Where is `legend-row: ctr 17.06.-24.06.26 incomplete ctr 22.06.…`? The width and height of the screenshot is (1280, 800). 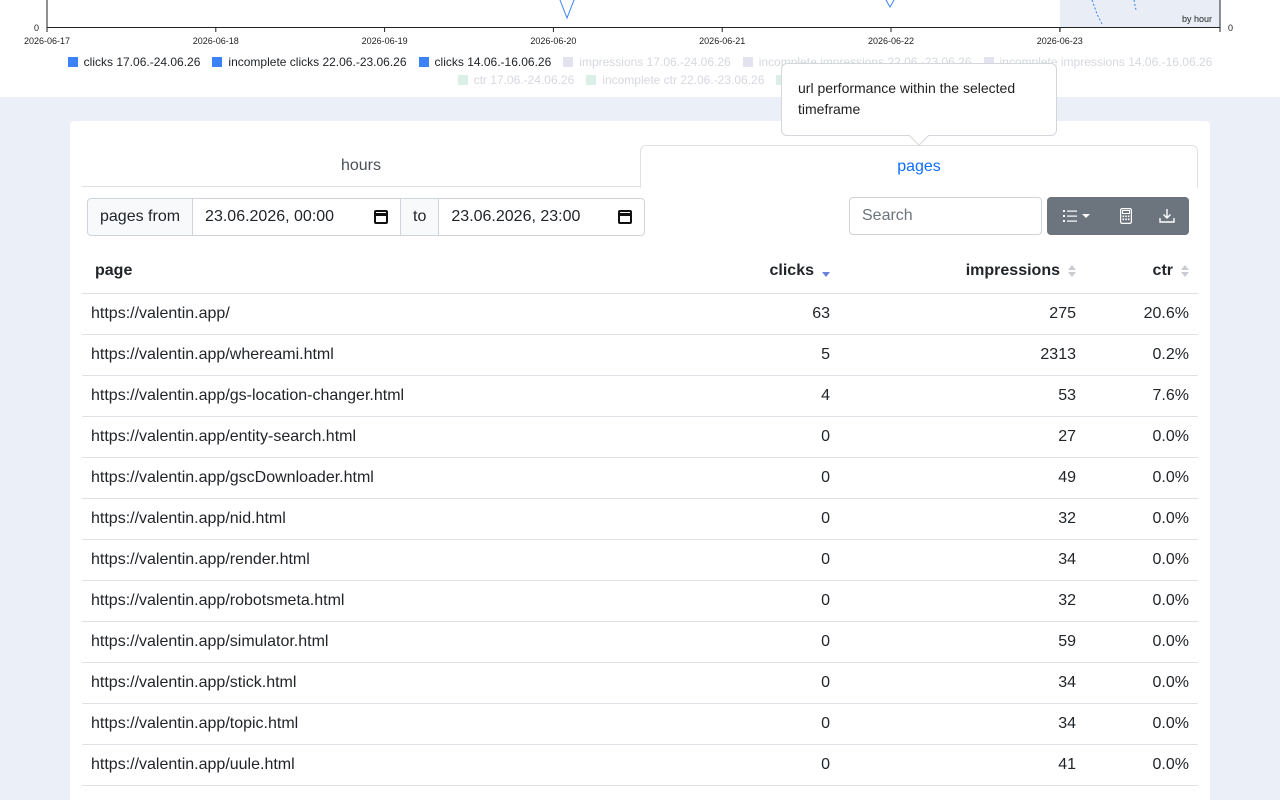
legend-row: ctr 17.06.-24.06.26 incomplete ctr 22.06.… is located at coordinates (640, 80).